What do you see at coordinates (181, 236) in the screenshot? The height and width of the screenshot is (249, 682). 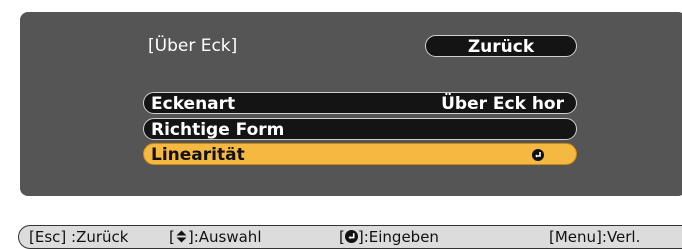 I see `up-down-arrows-icon` at bounding box center [181, 236].